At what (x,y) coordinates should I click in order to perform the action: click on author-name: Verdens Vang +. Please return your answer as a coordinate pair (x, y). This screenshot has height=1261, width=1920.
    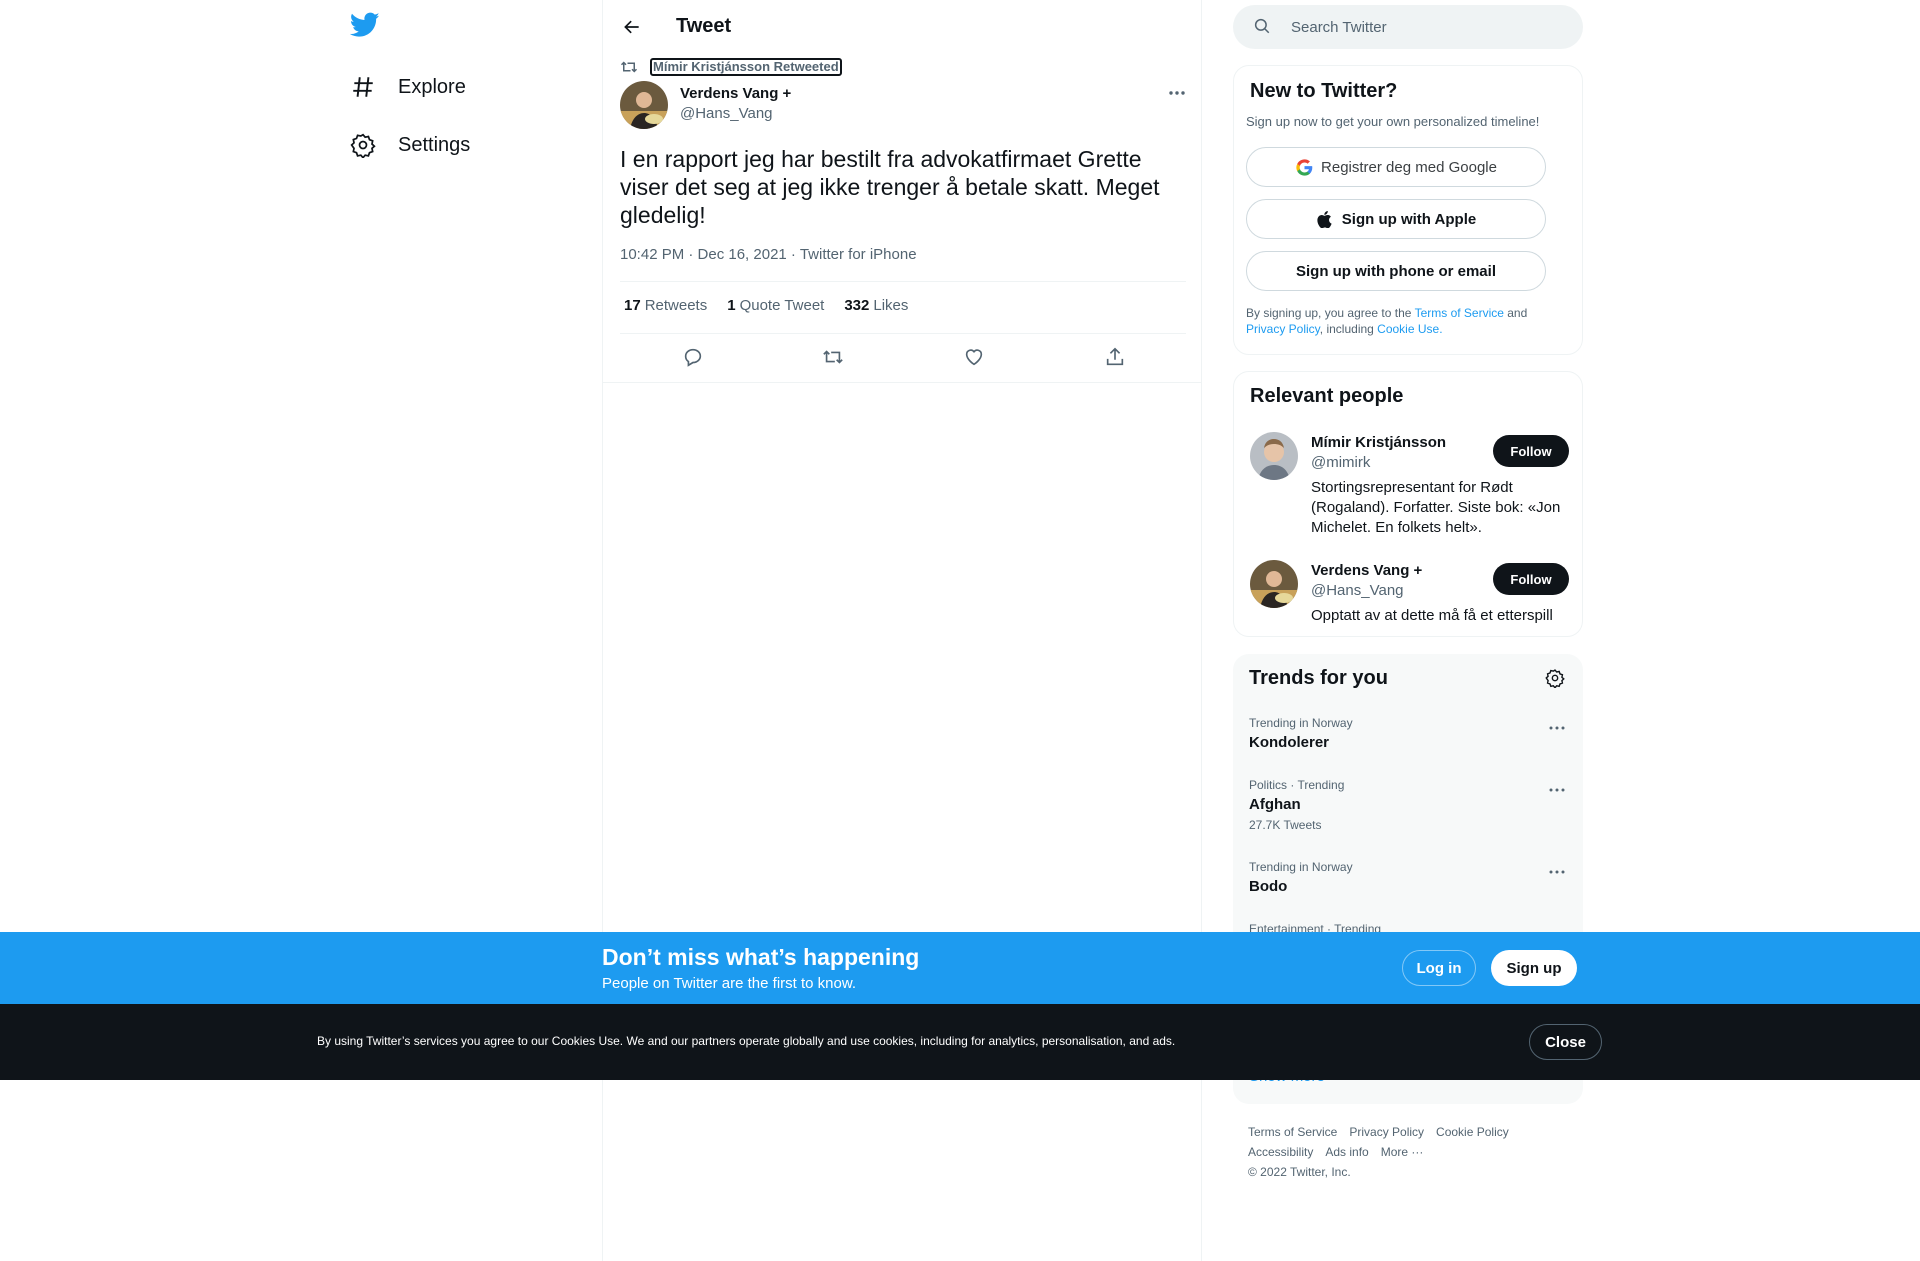
    Looking at the image, I should click on (735, 93).